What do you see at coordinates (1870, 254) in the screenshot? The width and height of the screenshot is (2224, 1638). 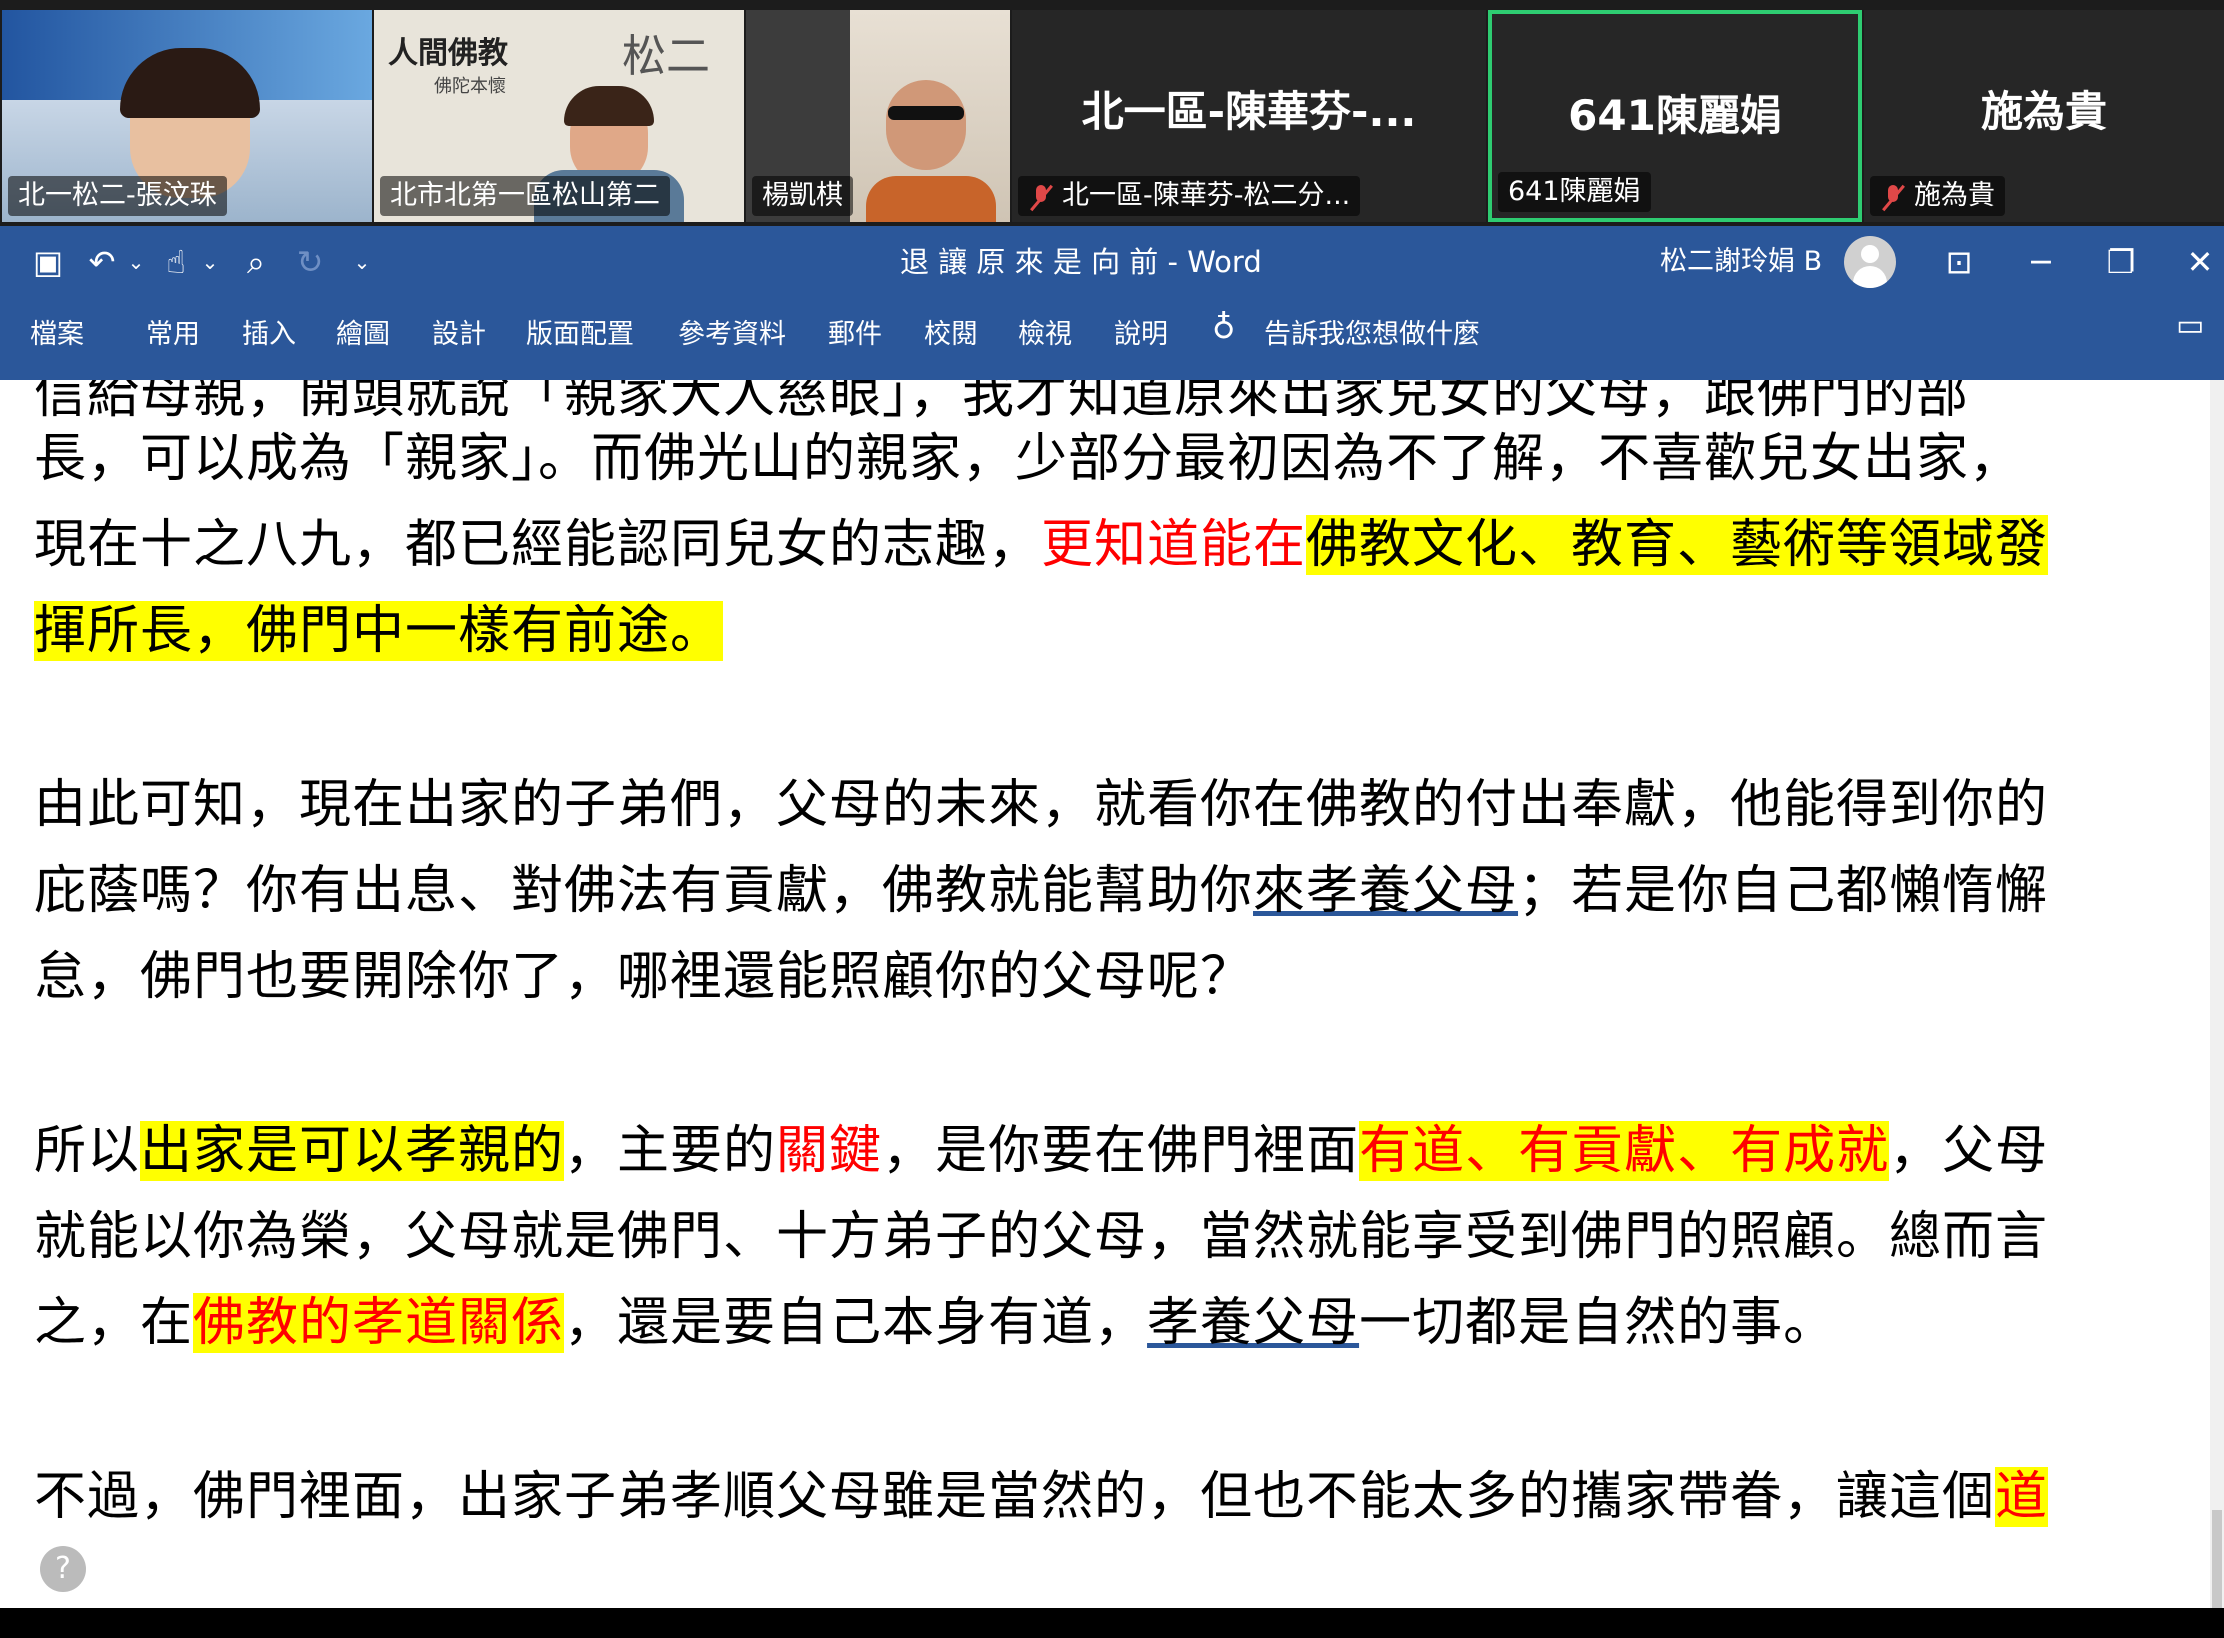 I see `avatar-head` at bounding box center [1870, 254].